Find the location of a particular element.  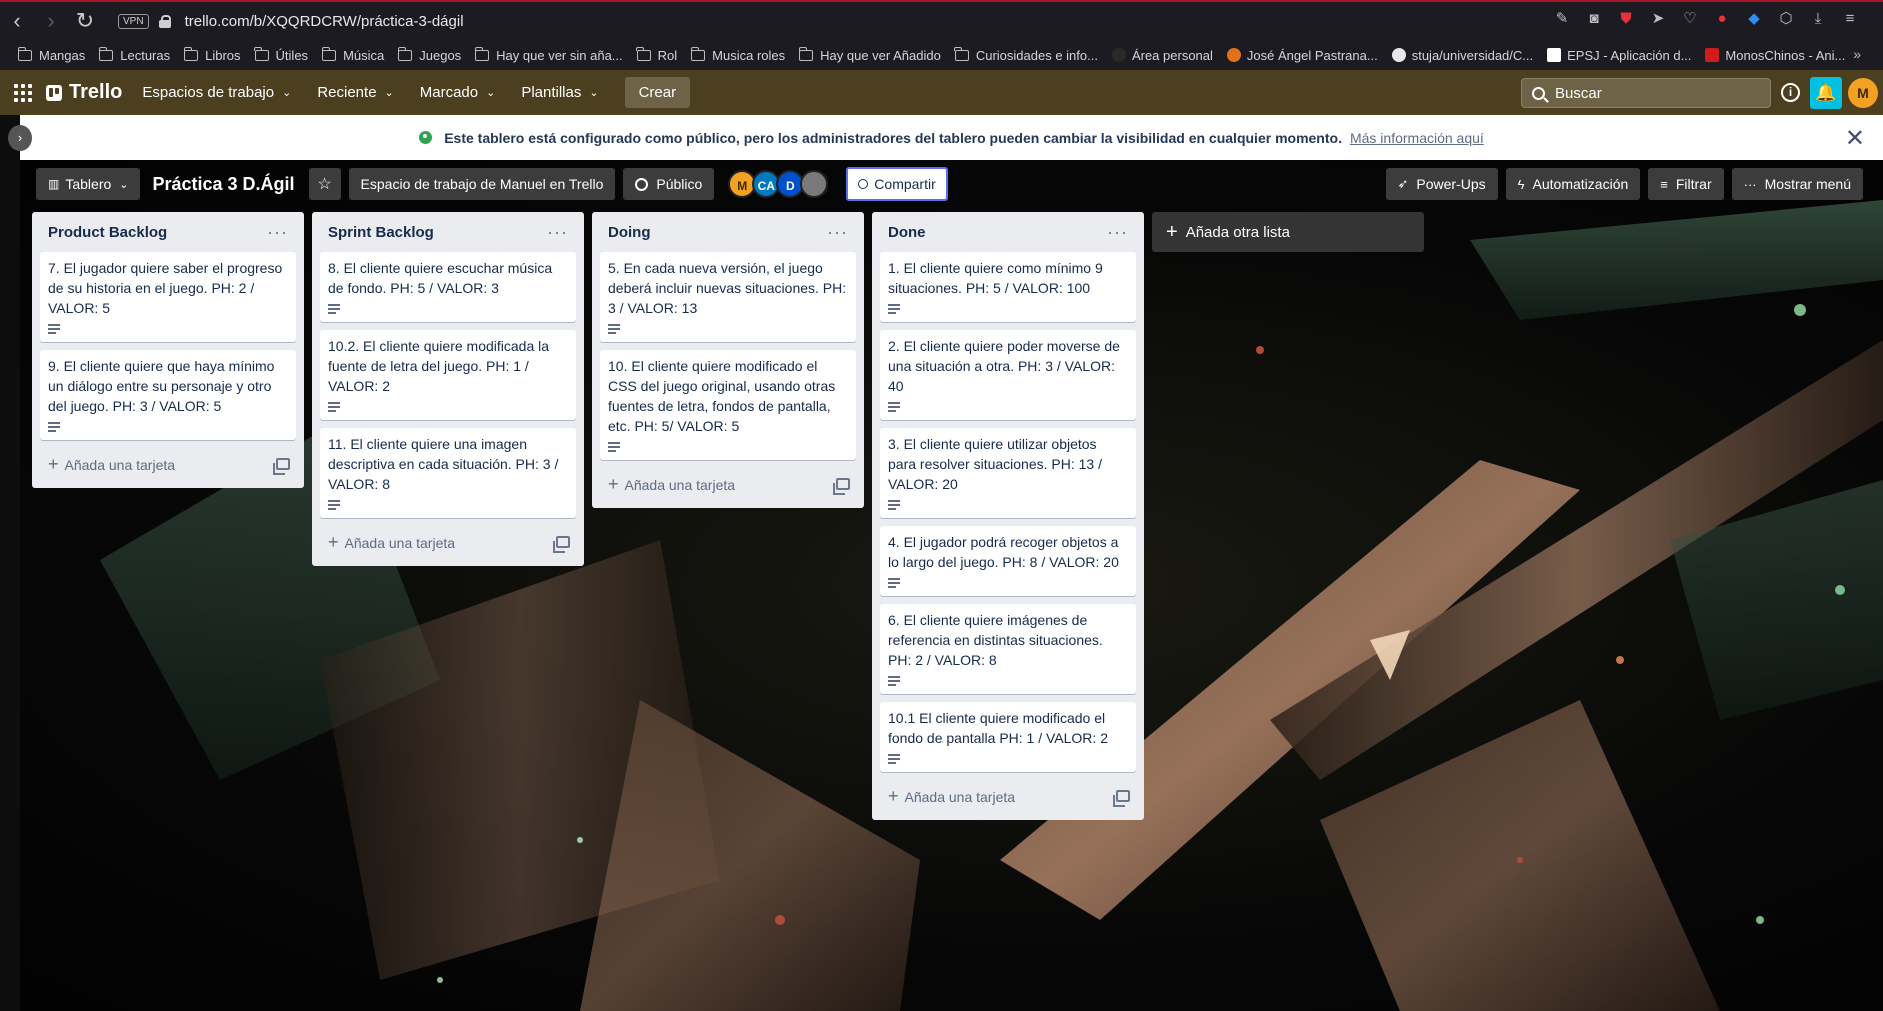

notifications-bell-icon: 🔔 is located at coordinates (1826, 93).